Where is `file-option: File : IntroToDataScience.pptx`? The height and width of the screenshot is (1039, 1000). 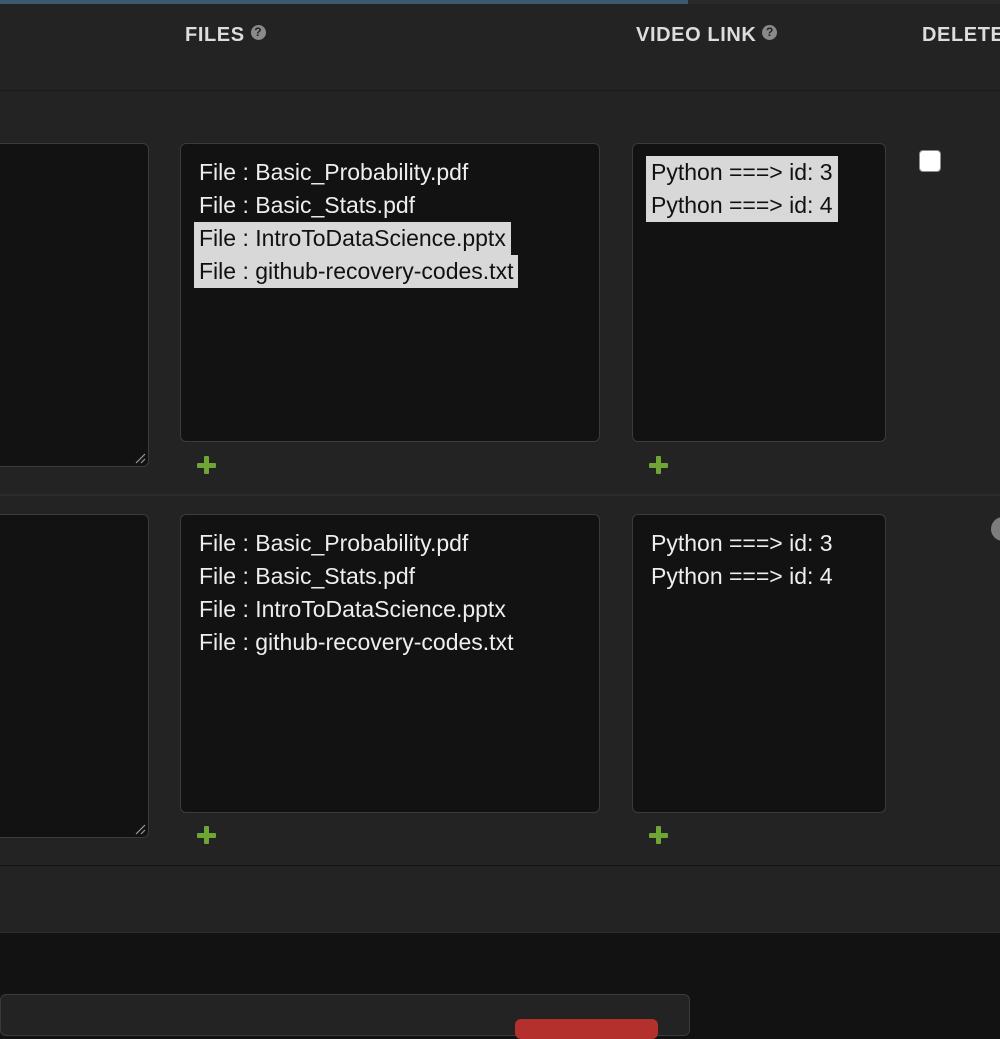
file-option: File : IntroToDataScience.pptx is located at coordinates (352, 609).